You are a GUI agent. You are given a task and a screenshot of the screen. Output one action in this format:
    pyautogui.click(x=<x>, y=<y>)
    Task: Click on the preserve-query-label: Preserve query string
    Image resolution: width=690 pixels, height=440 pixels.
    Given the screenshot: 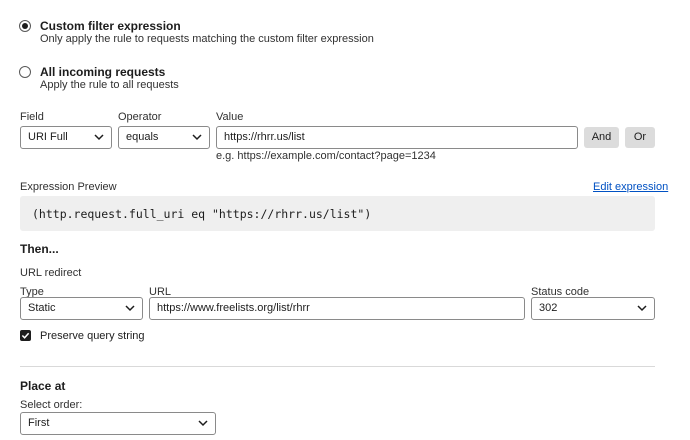 What is the action you would take?
    pyautogui.click(x=92, y=336)
    